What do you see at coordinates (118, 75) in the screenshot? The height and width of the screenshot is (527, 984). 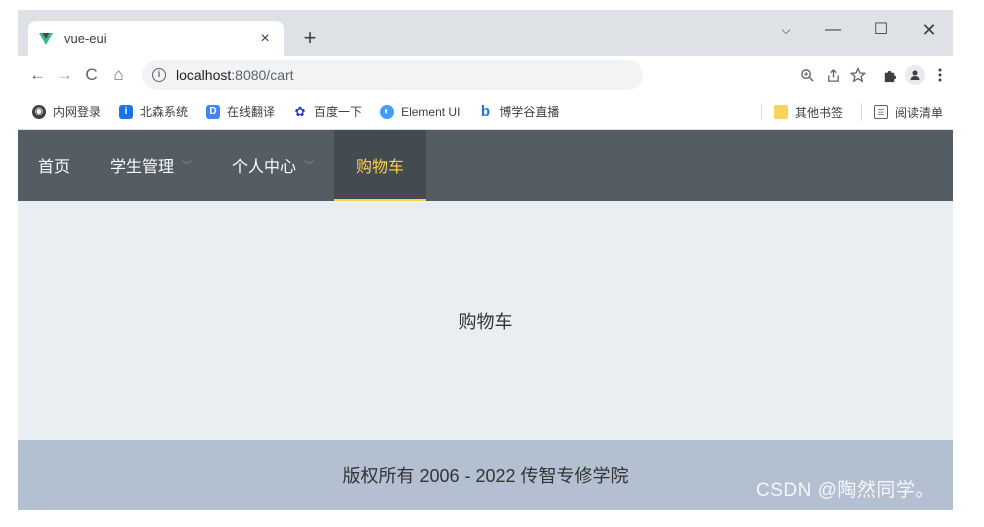 I see `home-icon: ⌂` at bounding box center [118, 75].